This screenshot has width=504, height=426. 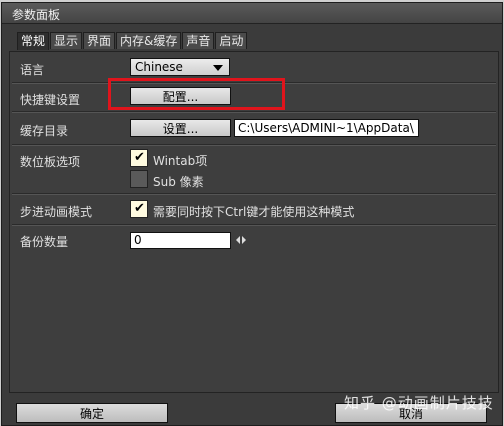 I want to click on sub-pixel-label: Sub 像素, so click(x=178, y=182).